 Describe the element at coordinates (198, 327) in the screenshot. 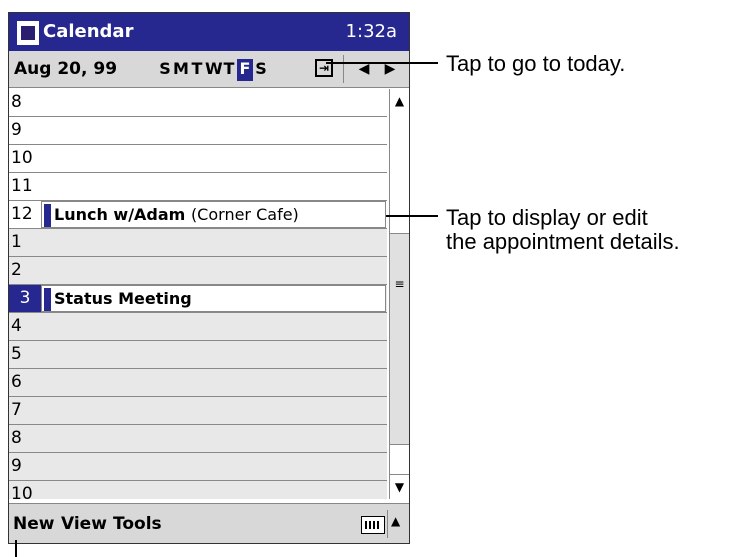

I see `hour-row: 4` at that location.